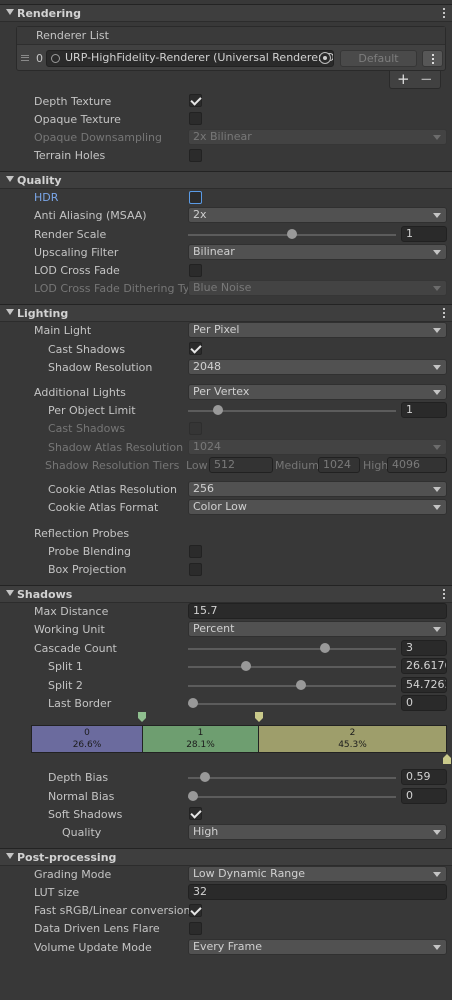  I want to click on opaque-texture-checkbox, so click(195, 118).